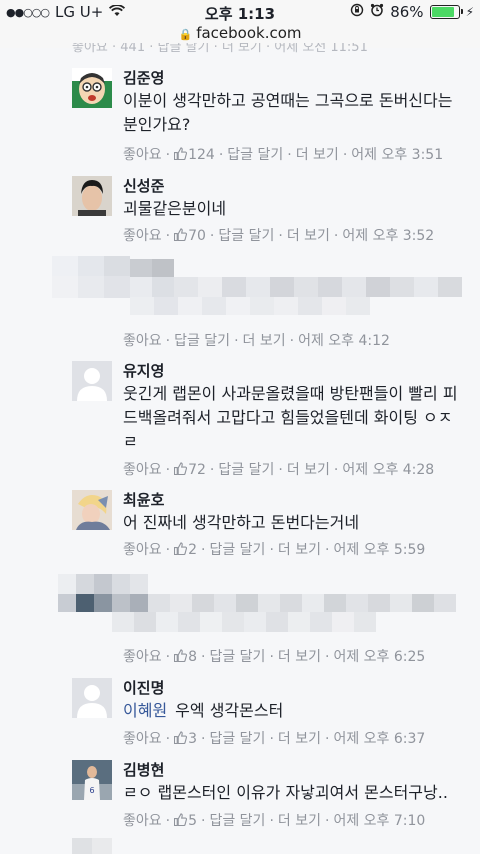 This screenshot has width=480, height=854. Describe the element at coordinates (344, 341) in the screenshot. I see `comment-timestamp: 어제 오후 4:12` at that location.